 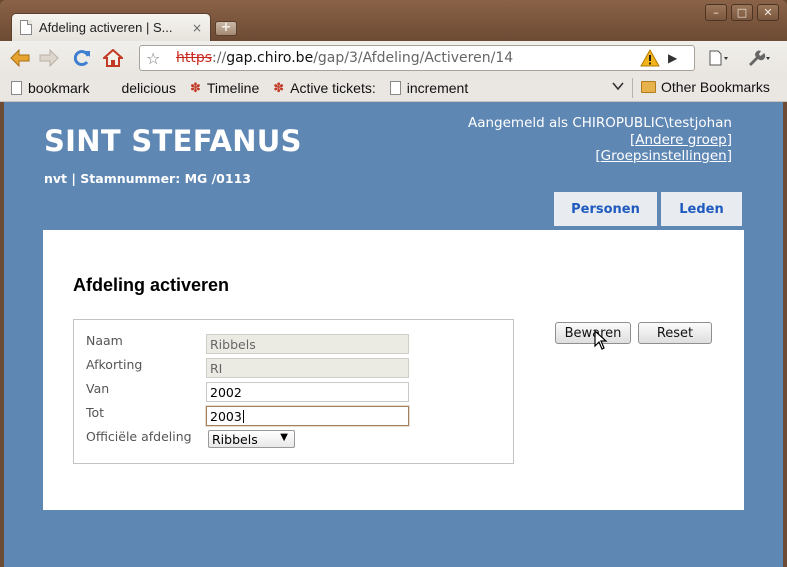 What do you see at coordinates (680, 140) in the screenshot?
I see `link-other-group: Andere groep` at bounding box center [680, 140].